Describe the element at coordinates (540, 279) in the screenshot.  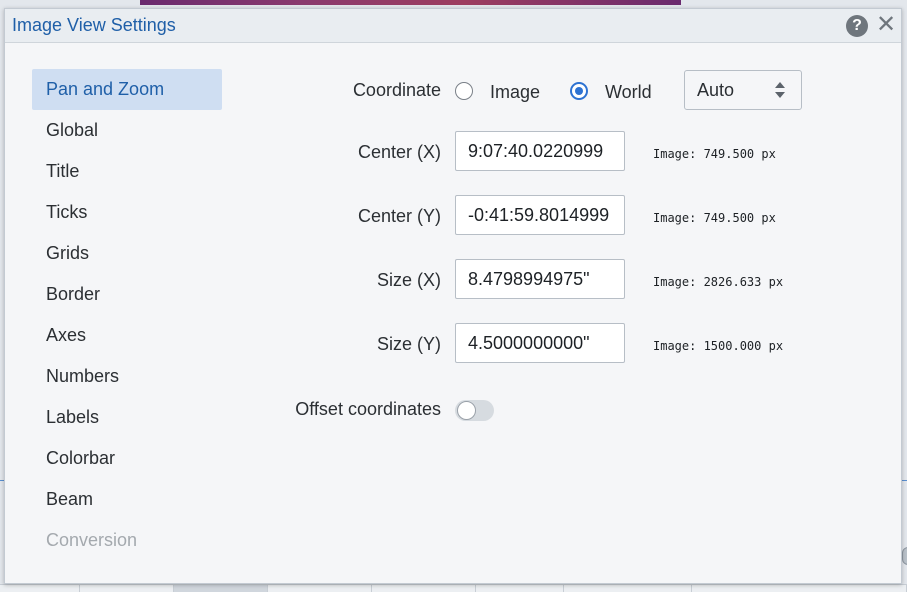
I see `size-x-input: 8.4798994975"` at that location.